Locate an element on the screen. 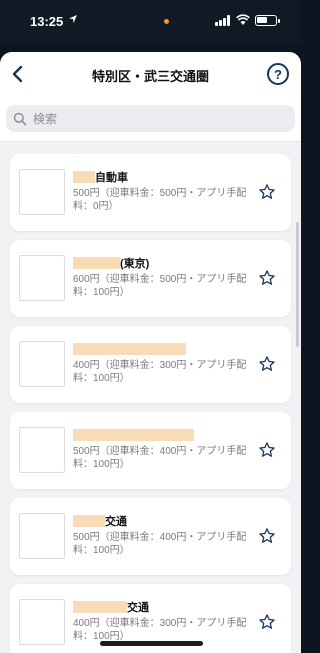 The width and height of the screenshot is (320, 653). scrollbar is located at coordinates (297, 284).